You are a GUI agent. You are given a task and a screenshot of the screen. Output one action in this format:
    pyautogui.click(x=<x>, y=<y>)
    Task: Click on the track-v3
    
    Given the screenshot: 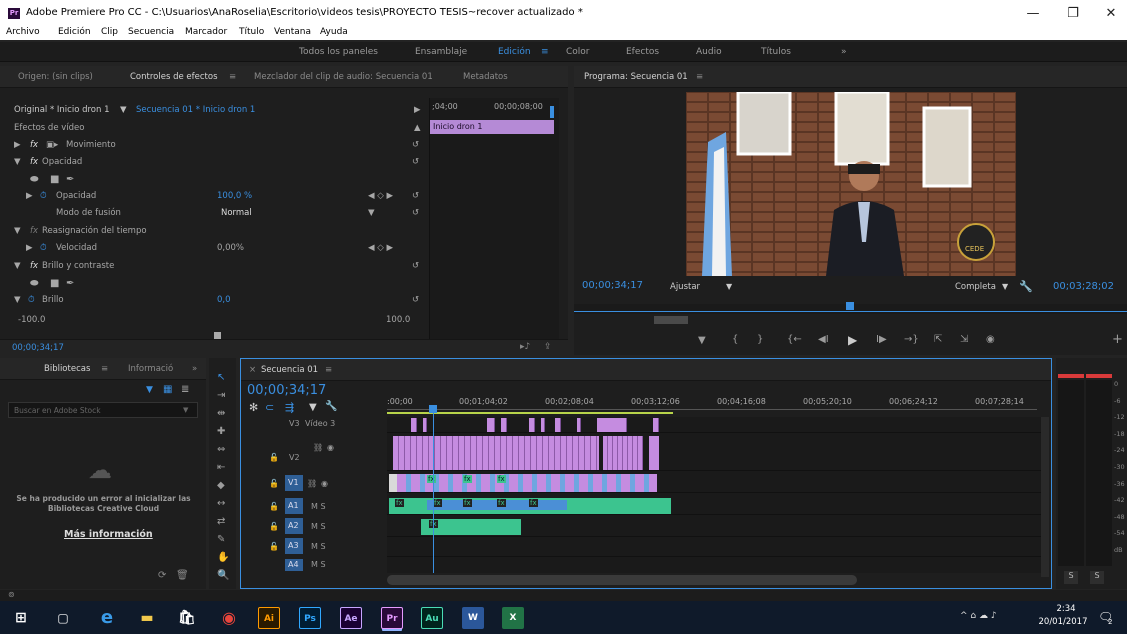 What is the action you would take?
    pyautogui.click(x=714, y=425)
    